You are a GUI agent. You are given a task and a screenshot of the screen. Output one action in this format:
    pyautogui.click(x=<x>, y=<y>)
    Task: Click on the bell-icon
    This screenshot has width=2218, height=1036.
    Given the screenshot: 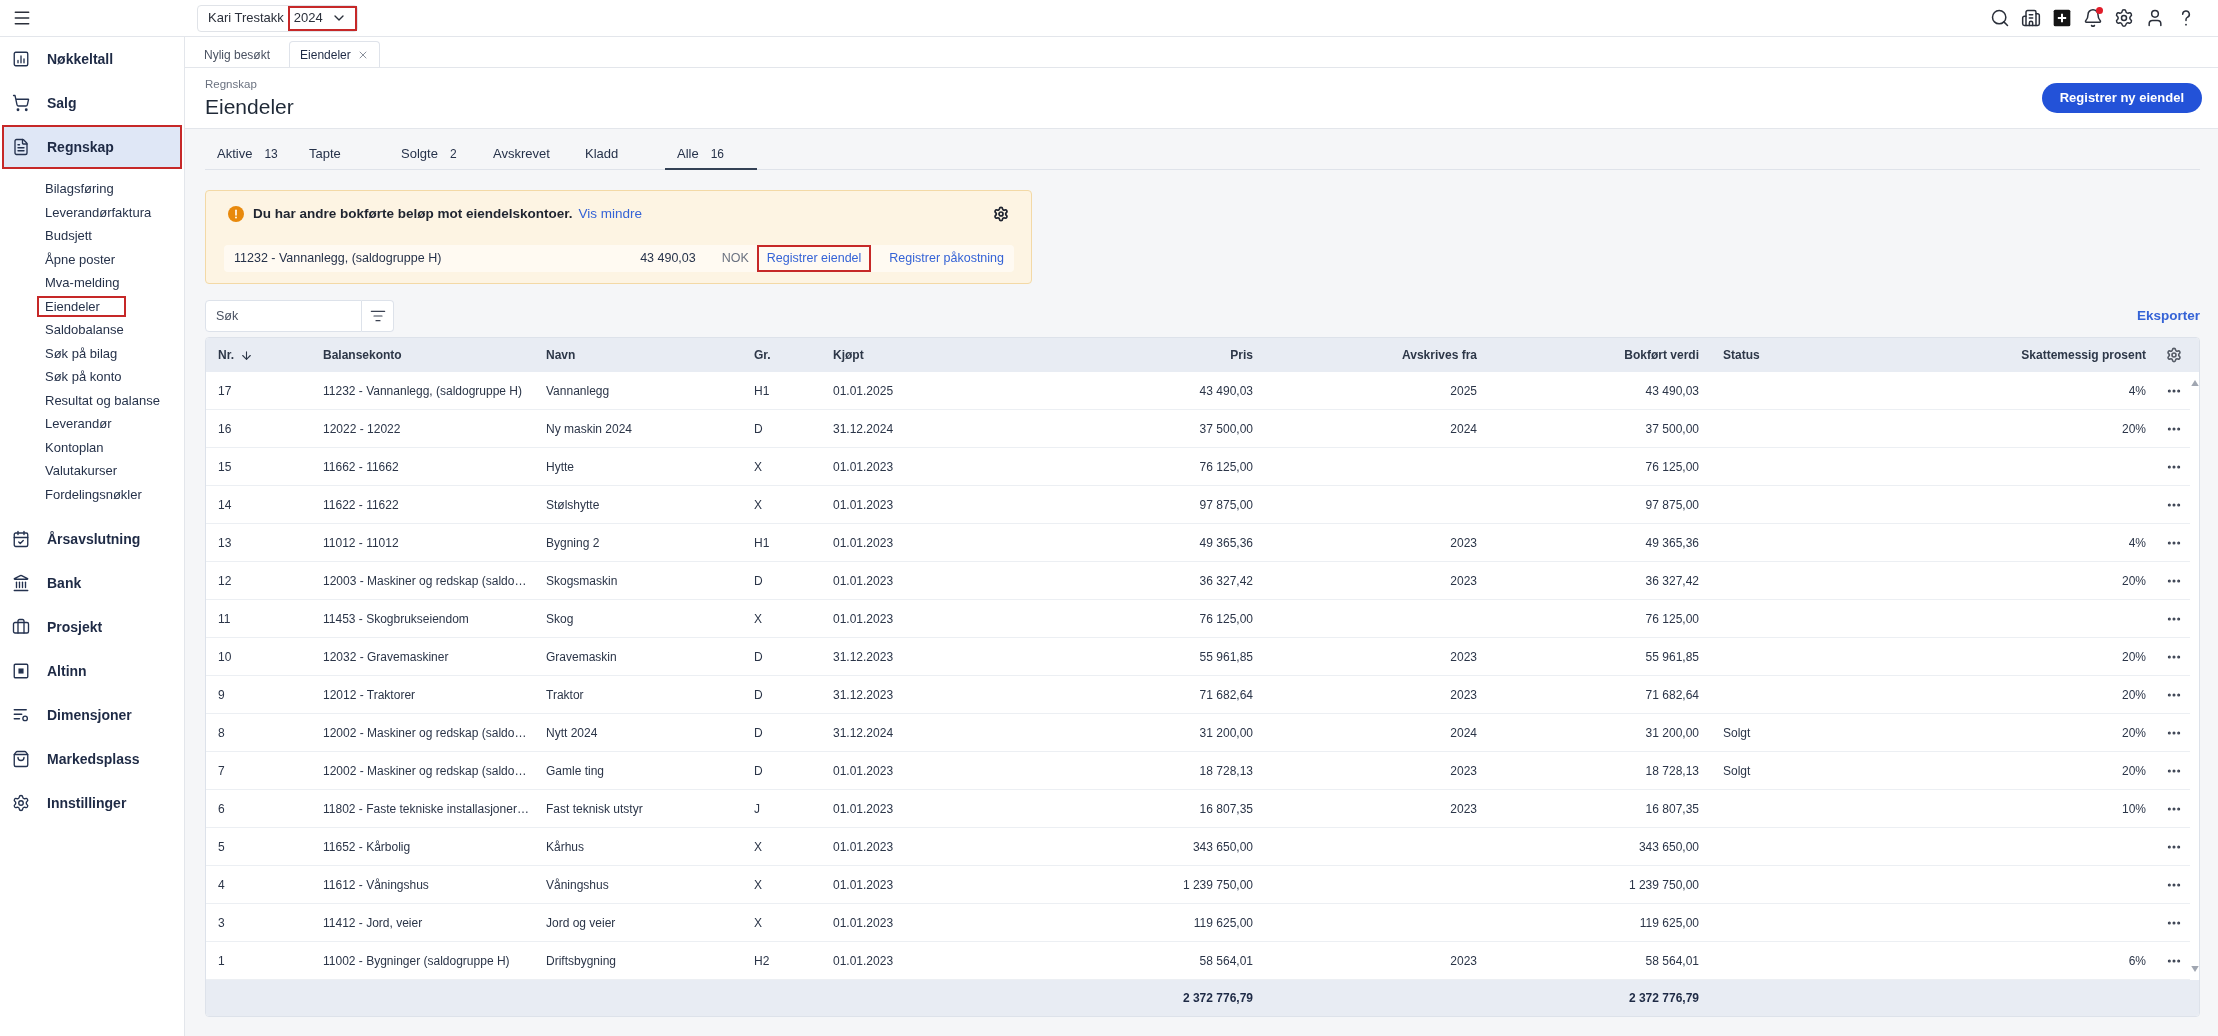 What is the action you would take?
    pyautogui.click(x=2093, y=18)
    